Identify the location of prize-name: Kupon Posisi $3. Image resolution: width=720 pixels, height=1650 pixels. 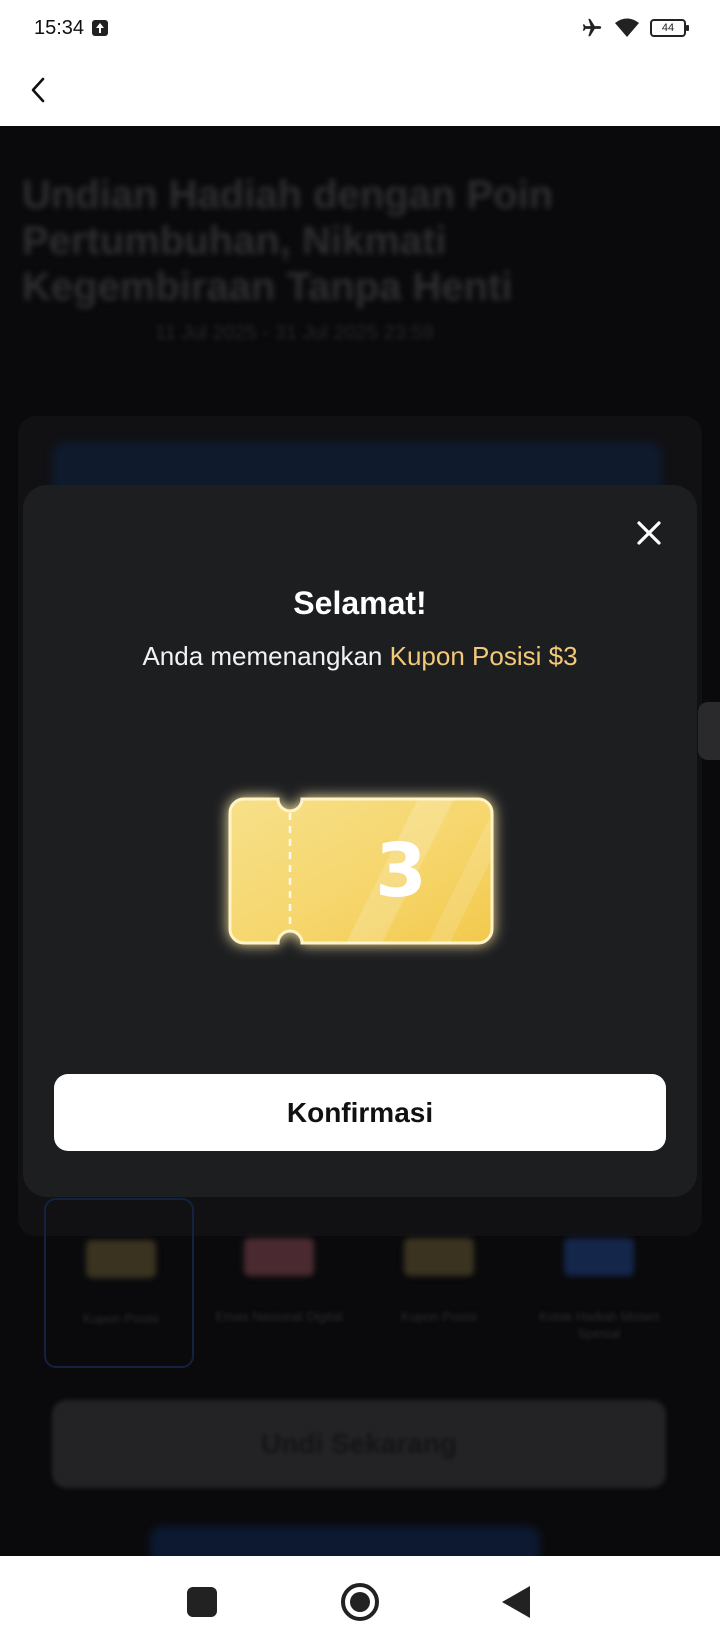
(483, 656).